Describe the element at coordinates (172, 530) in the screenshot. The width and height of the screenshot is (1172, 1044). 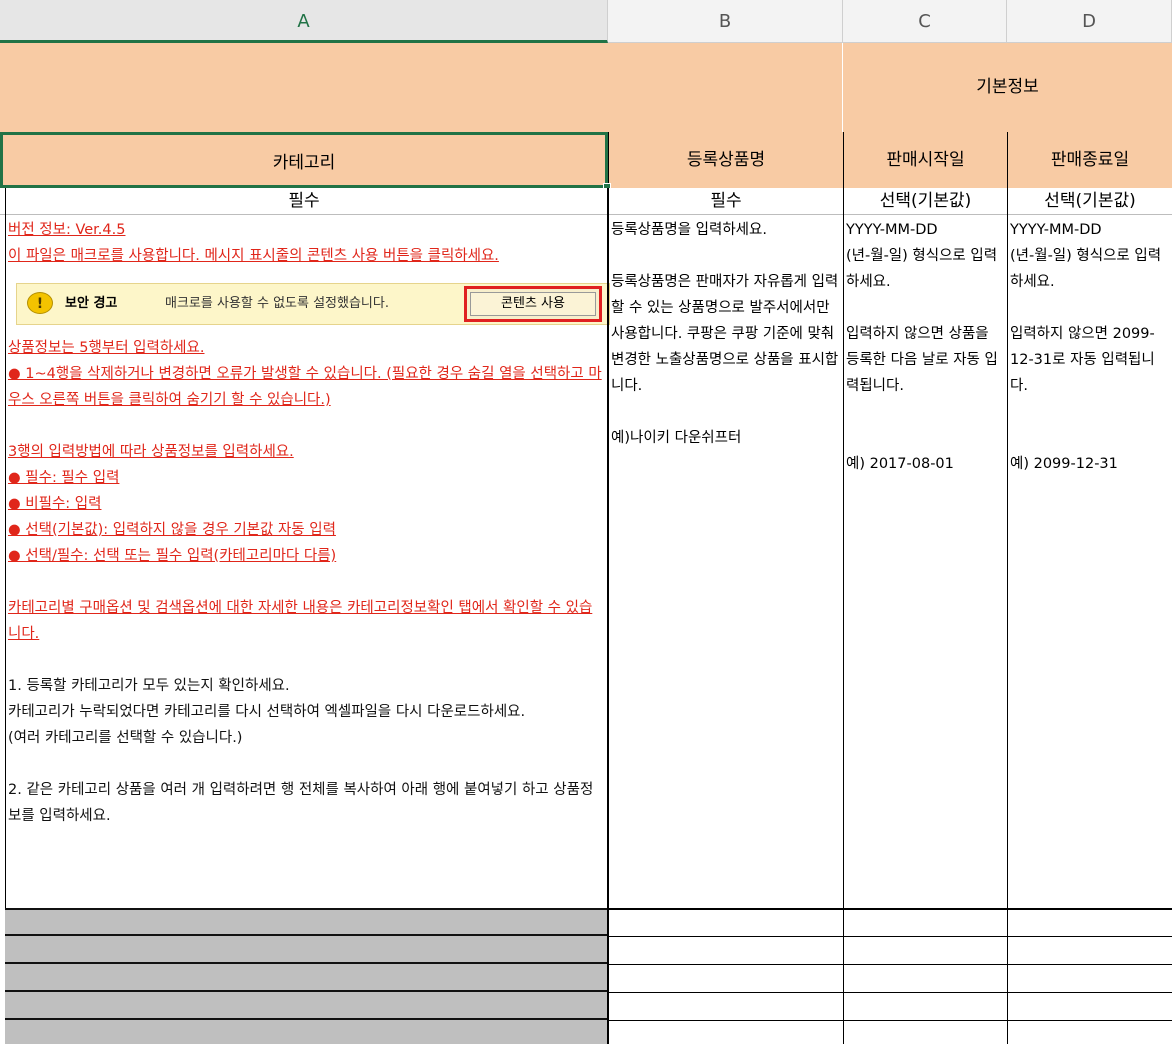
I see `input-rule: ● 선택(기본값): 입력하지 않을 경우 기본값 자동 입력` at that location.